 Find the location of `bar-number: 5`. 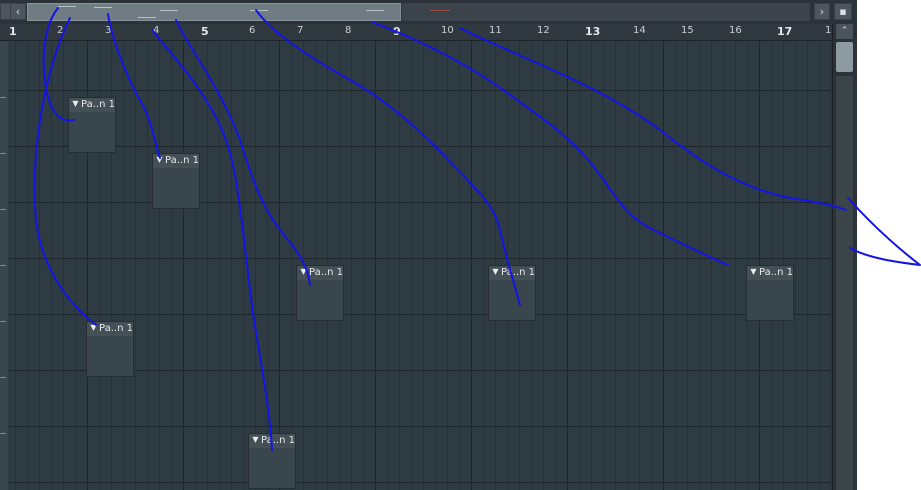

bar-number: 5 is located at coordinates (205, 31).